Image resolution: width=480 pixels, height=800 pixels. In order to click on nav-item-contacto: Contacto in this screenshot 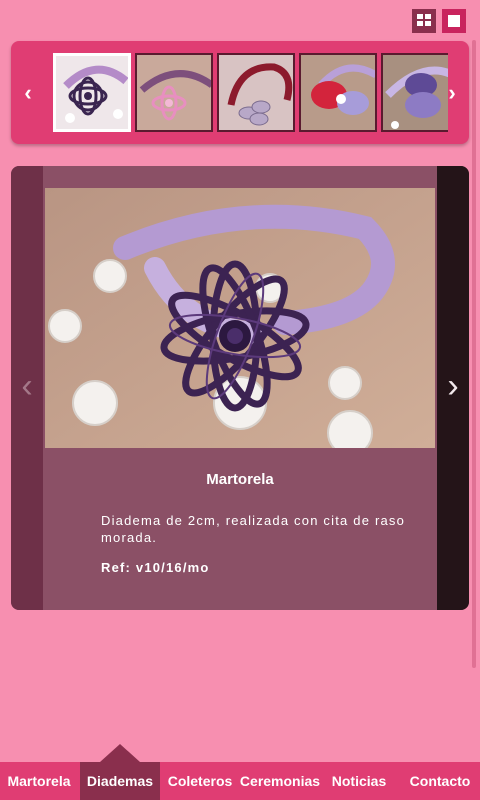, I will do `click(440, 781)`.